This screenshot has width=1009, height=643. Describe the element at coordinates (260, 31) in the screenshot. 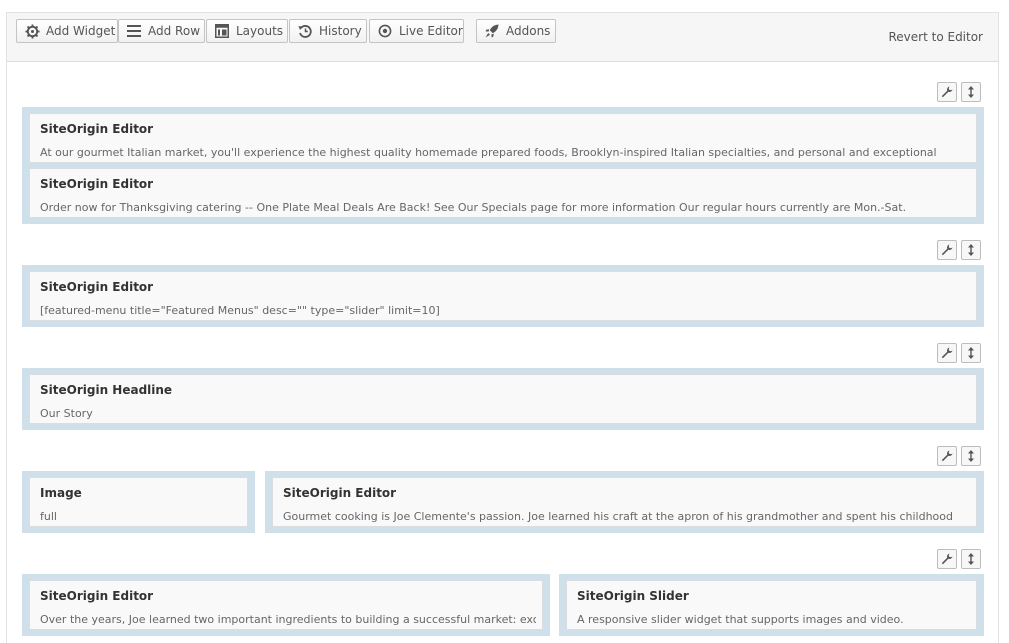

I see `layouts-label: Layouts` at that location.